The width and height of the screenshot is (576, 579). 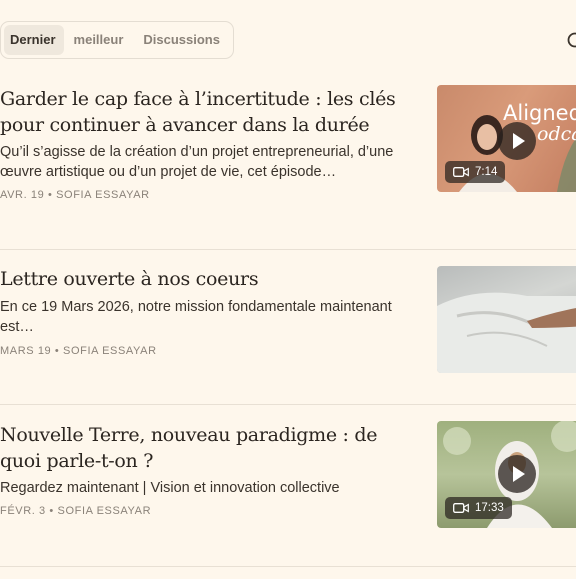 I want to click on duration-text: 7:14, so click(x=486, y=172).